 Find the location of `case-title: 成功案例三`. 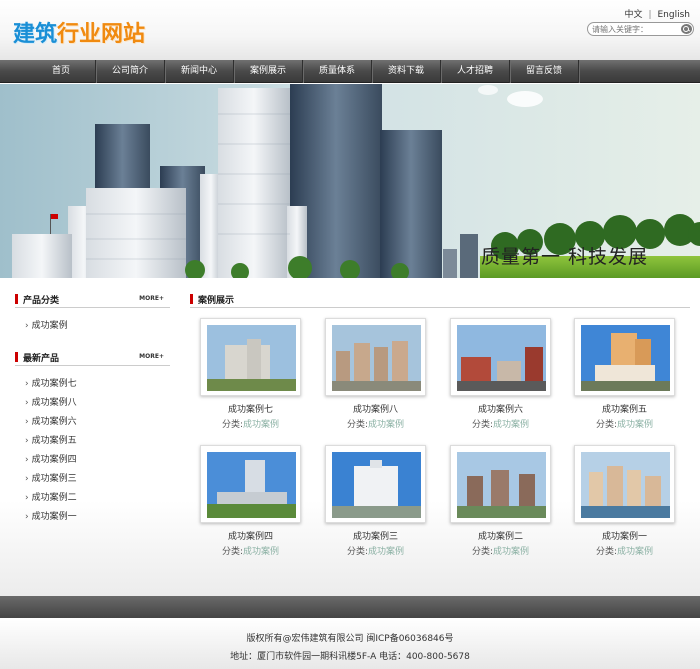

case-title: 成功案例三 is located at coordinates (375, 535).